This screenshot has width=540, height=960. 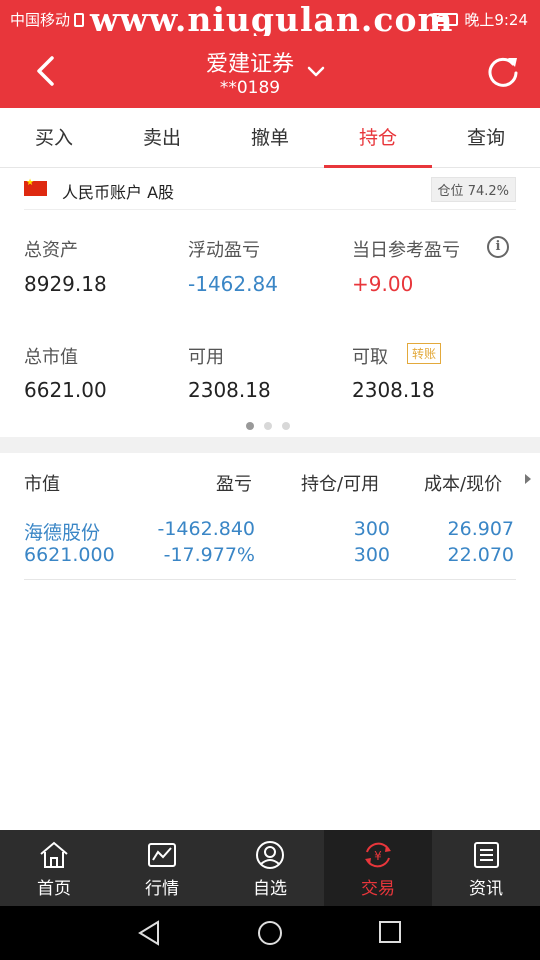 What do you see at coordinates (162, 868) in the screenshot?
I see `nav-market: 行情` at bounding box center [162, 868].